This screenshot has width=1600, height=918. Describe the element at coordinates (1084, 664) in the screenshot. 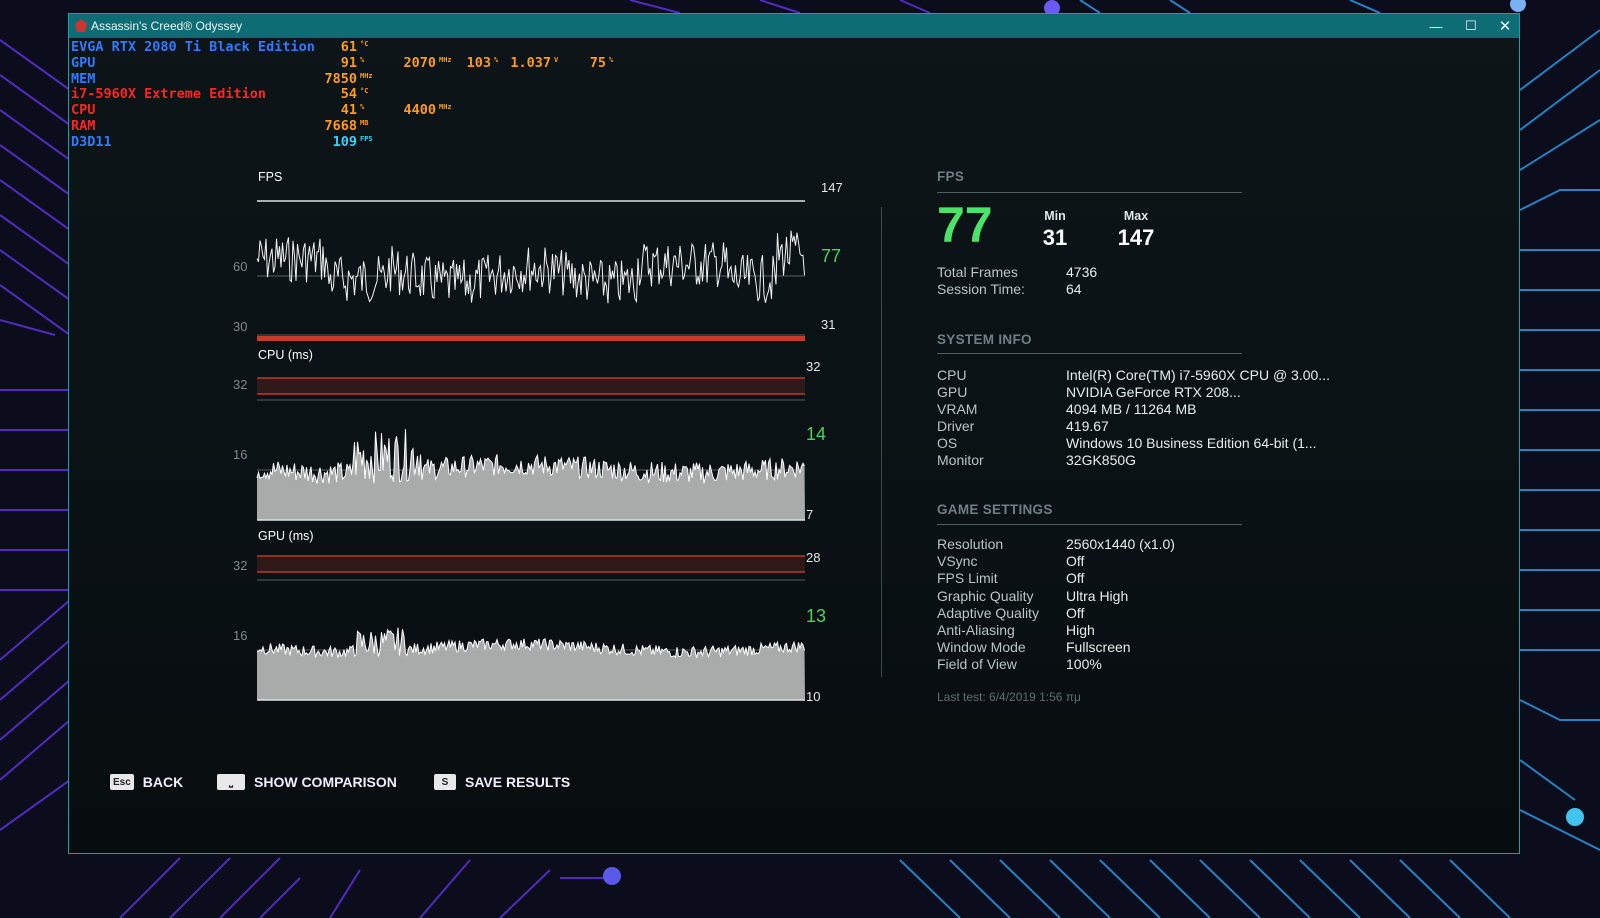

I see `game-setting-value: 100%` at that location.